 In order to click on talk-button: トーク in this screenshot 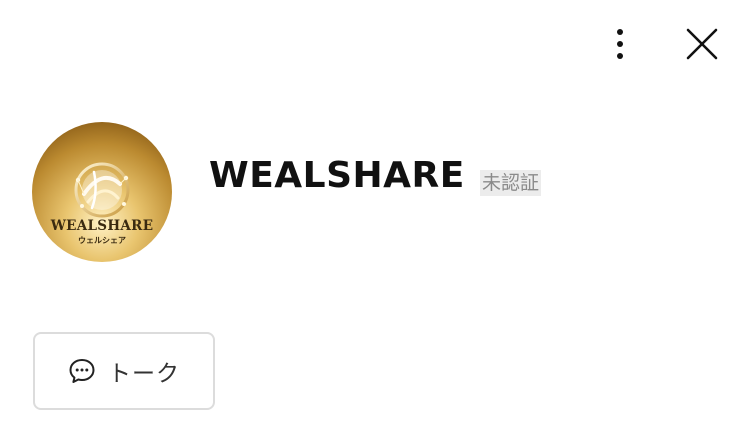, I will do `click(124, 371)`.